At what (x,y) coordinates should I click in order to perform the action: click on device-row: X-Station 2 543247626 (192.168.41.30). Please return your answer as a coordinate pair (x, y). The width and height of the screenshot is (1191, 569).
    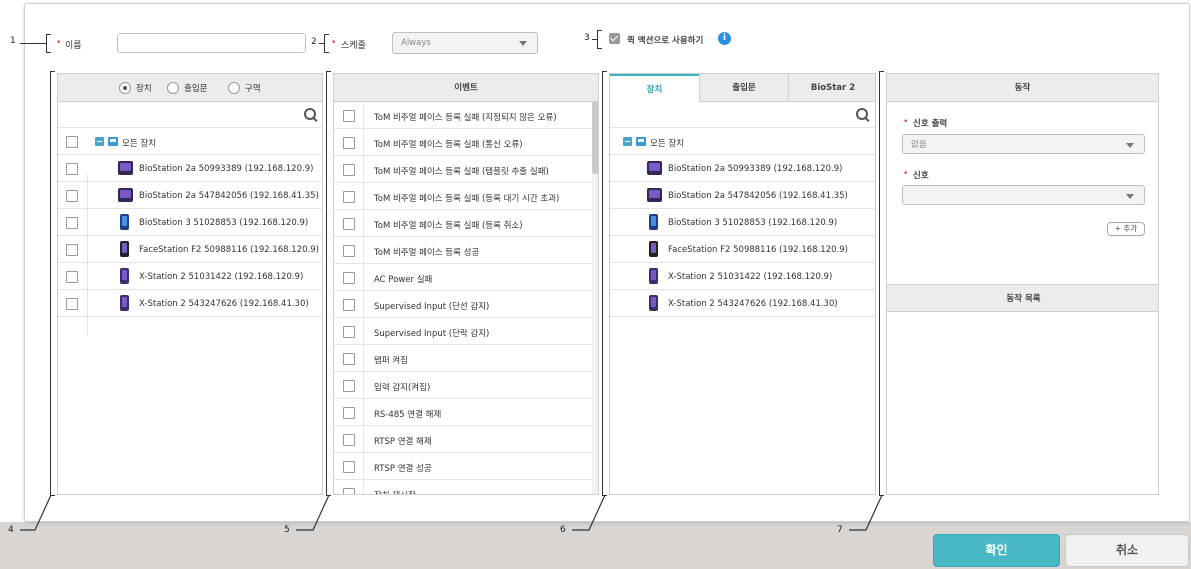
    Looking at the image, I should click on (190, 303).